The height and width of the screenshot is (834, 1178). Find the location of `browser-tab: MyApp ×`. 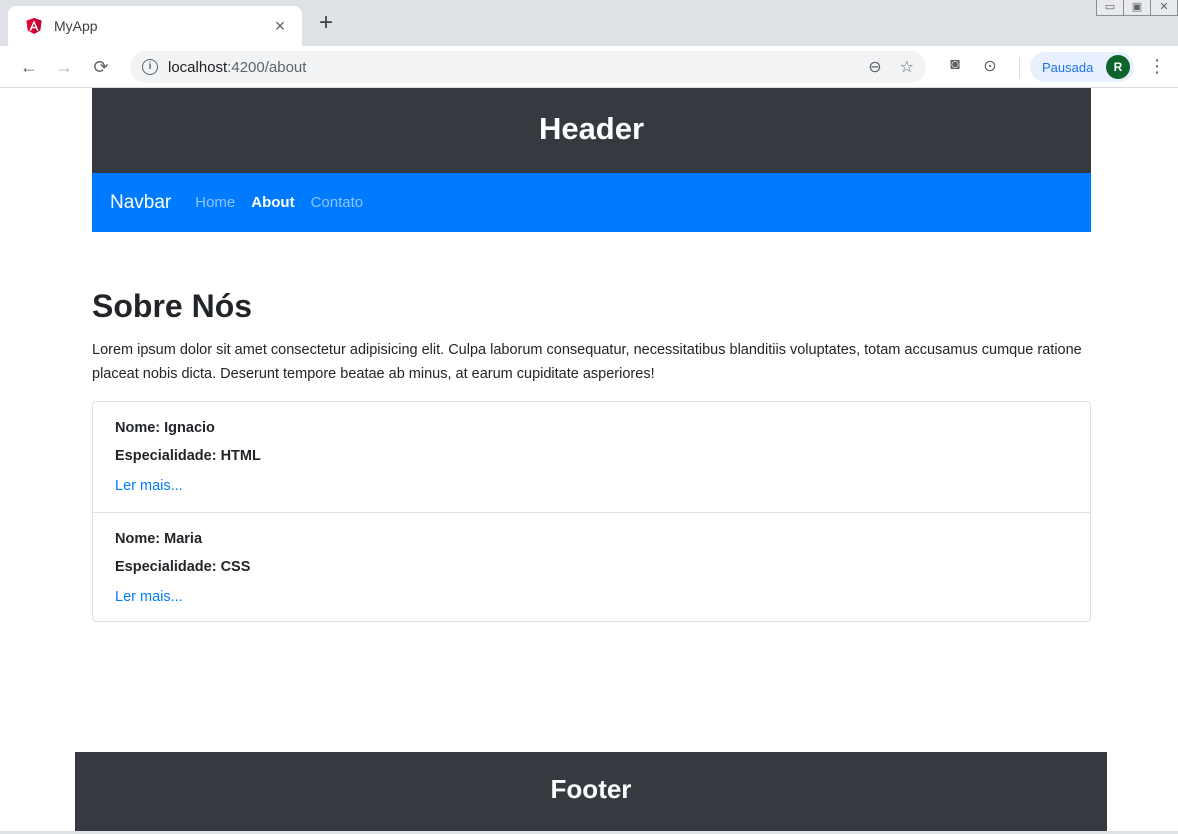

browser-tab: MyApp × is located at coordinates (155, 26).